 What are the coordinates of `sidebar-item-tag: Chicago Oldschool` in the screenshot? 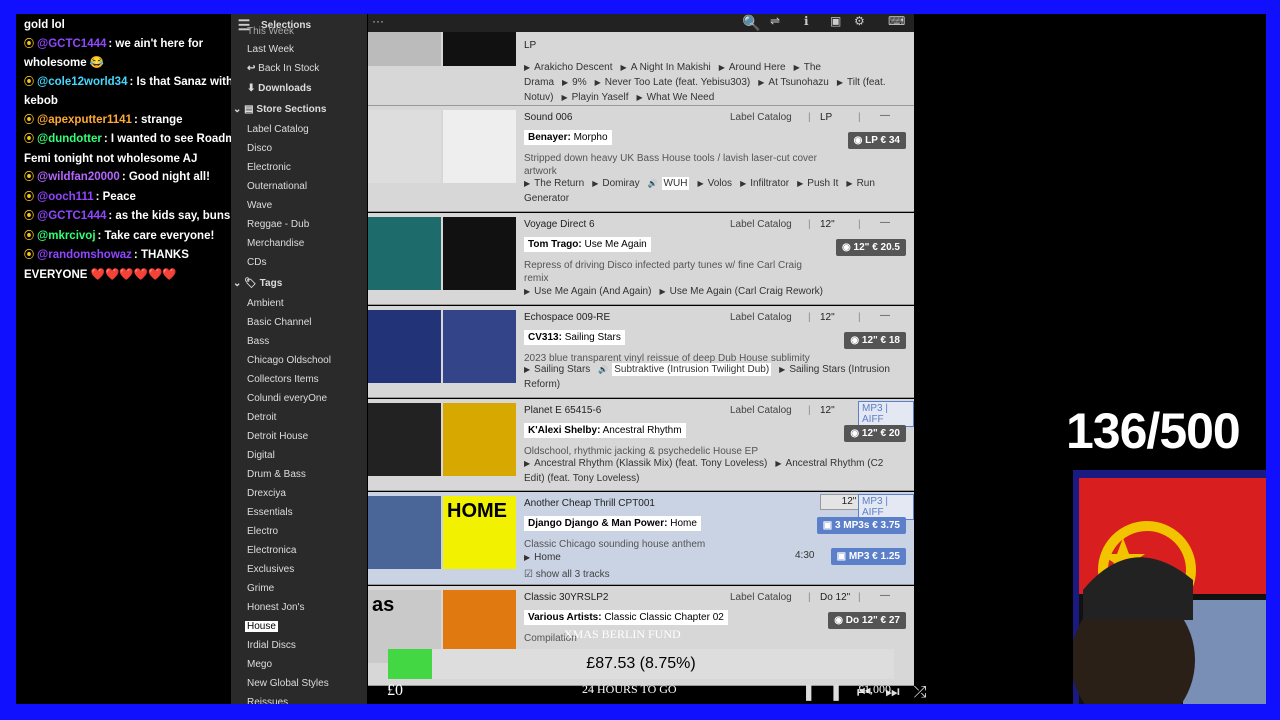 It's located at (289, 360).